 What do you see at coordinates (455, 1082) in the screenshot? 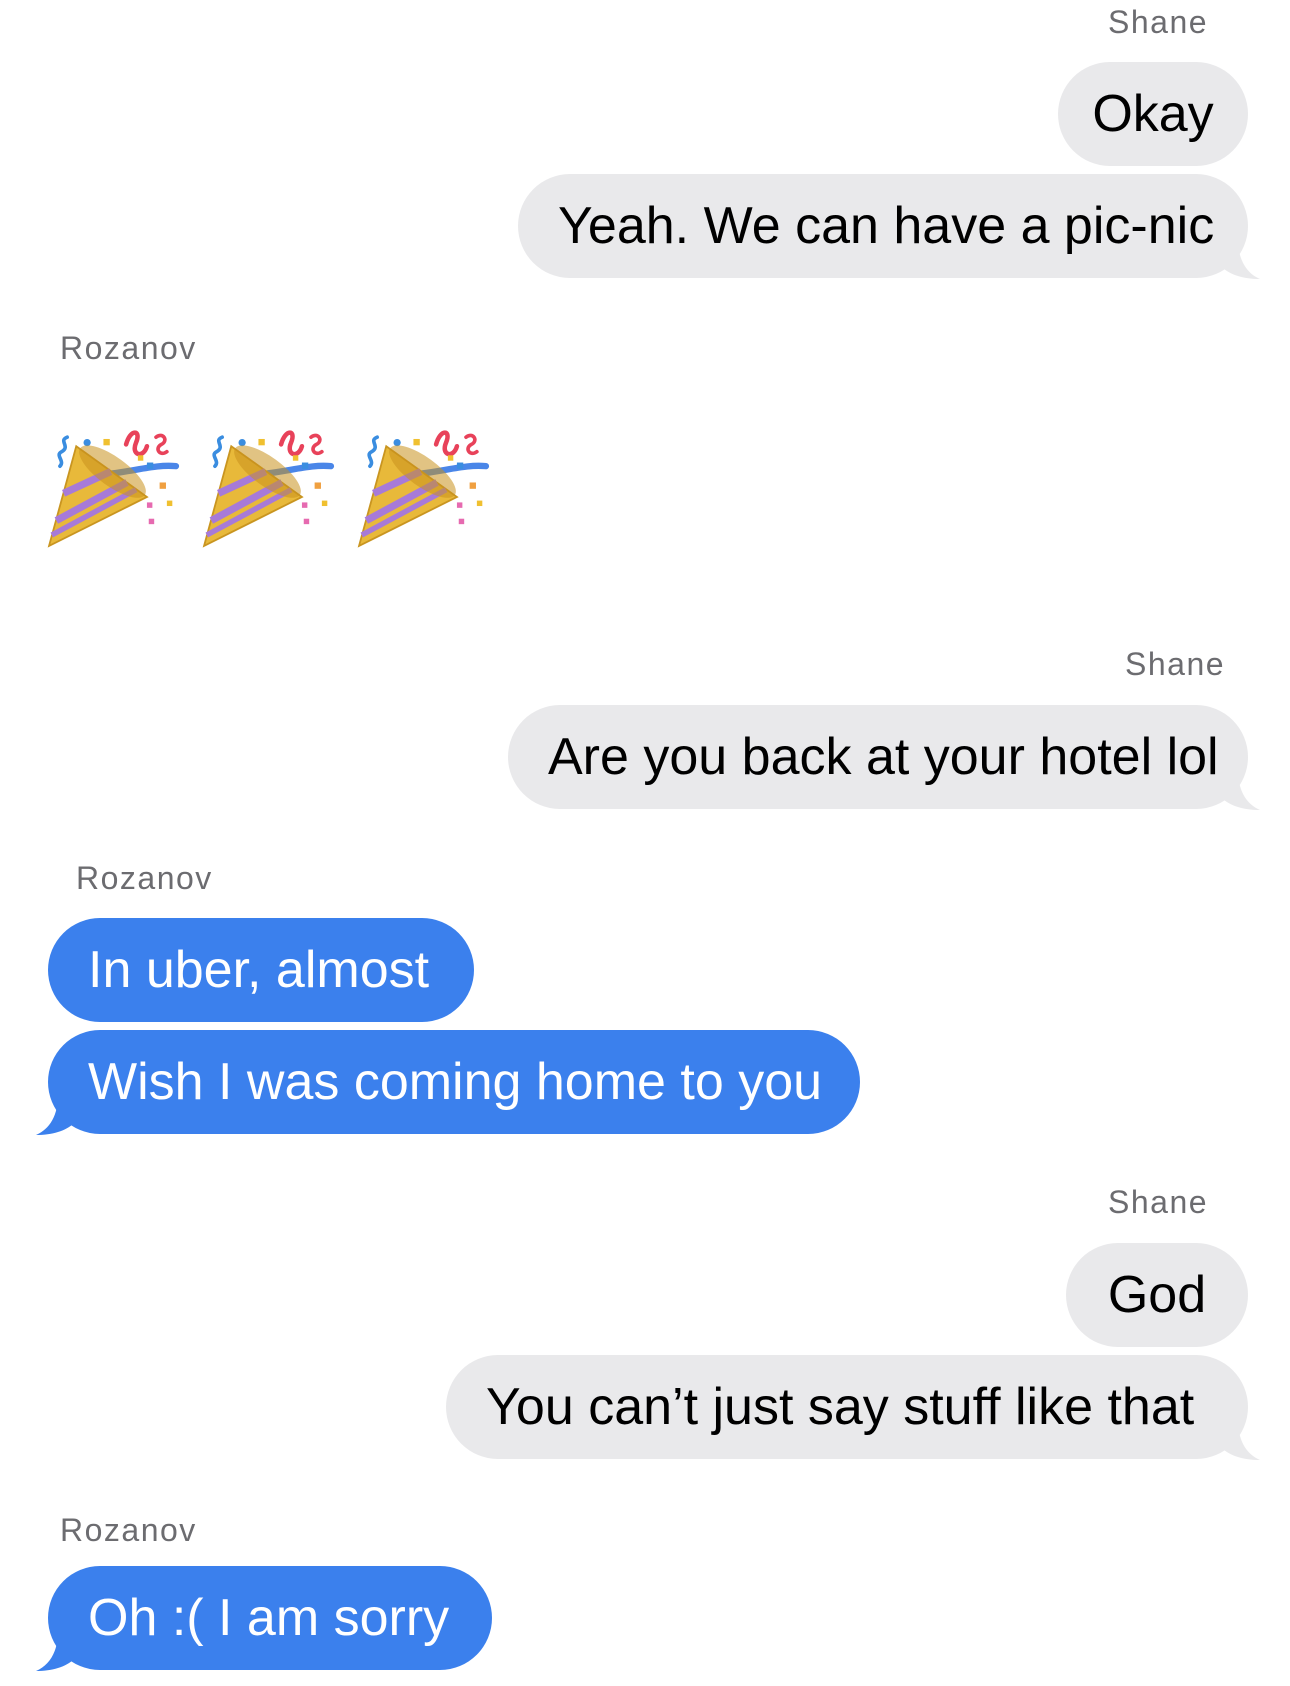
I see `message-text: Wish I was coming home to you` at bounding box center [455, 1082].